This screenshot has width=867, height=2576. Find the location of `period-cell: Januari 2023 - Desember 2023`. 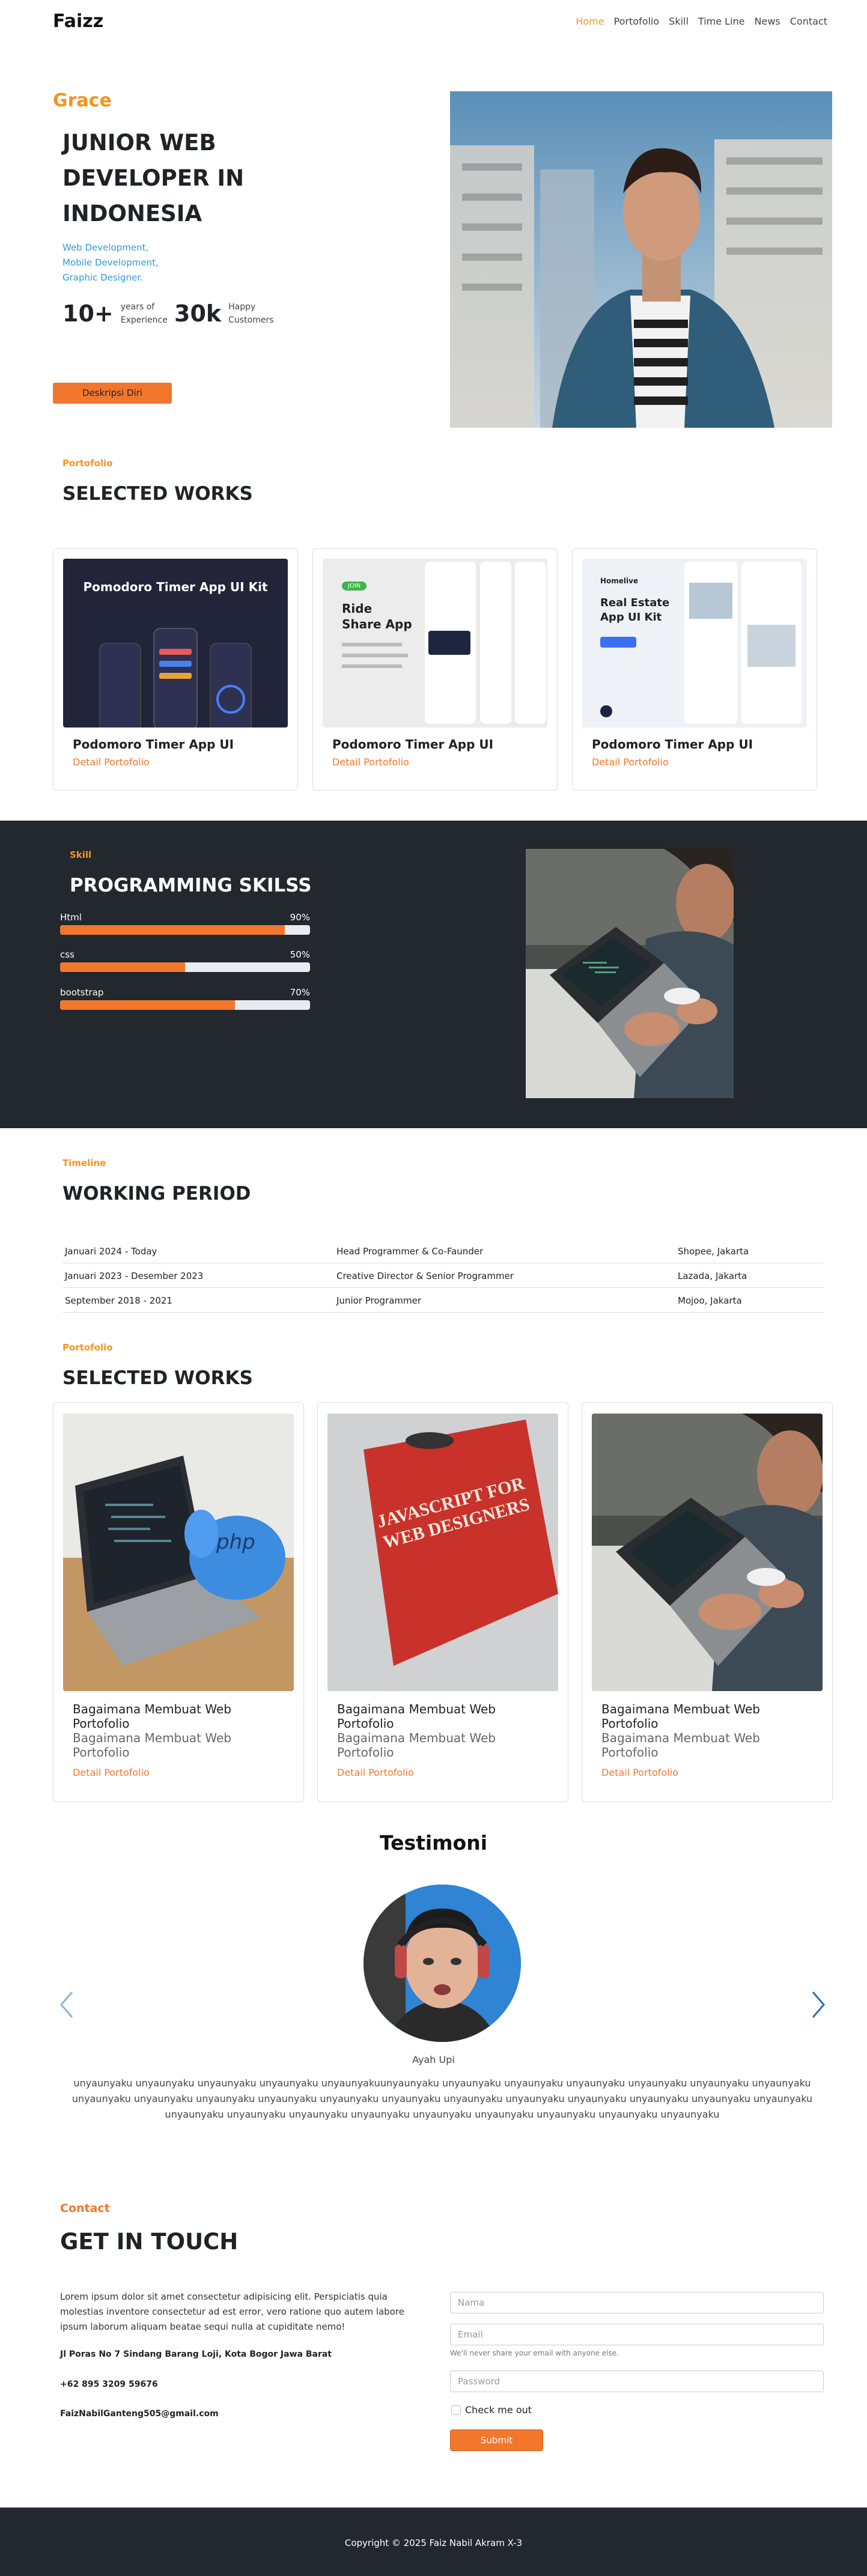

period-cell: Januari 2023 - Desember 2023 is located at coordinates (134, 1276).